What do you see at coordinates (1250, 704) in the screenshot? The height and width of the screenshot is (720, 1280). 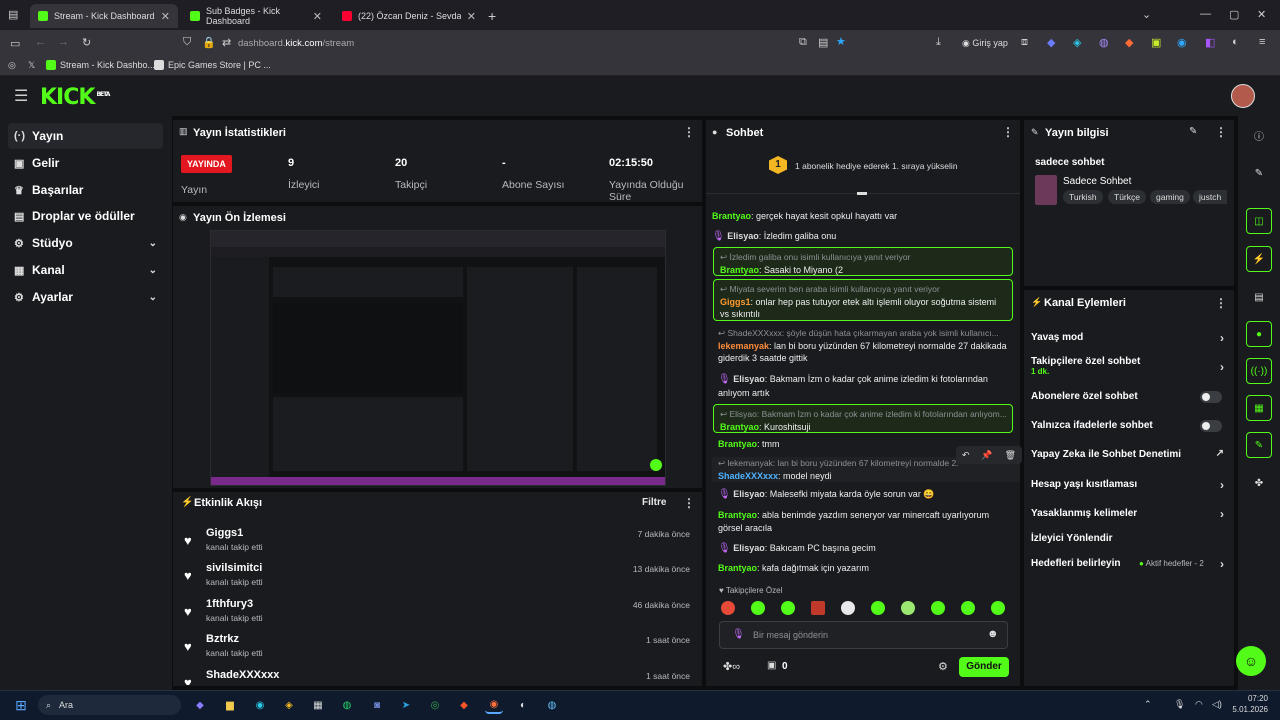 I see `clock: 07:20 5.01.2026` at bounding box center [1250, 704].